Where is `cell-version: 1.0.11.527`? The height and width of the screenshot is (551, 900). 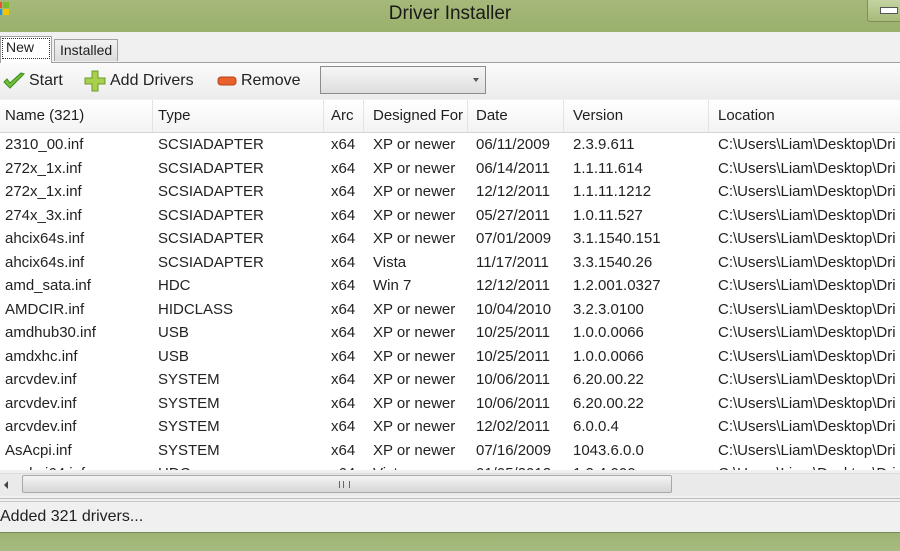 cell-version: 1.0.11.527 is located at coordinates (608, 215).